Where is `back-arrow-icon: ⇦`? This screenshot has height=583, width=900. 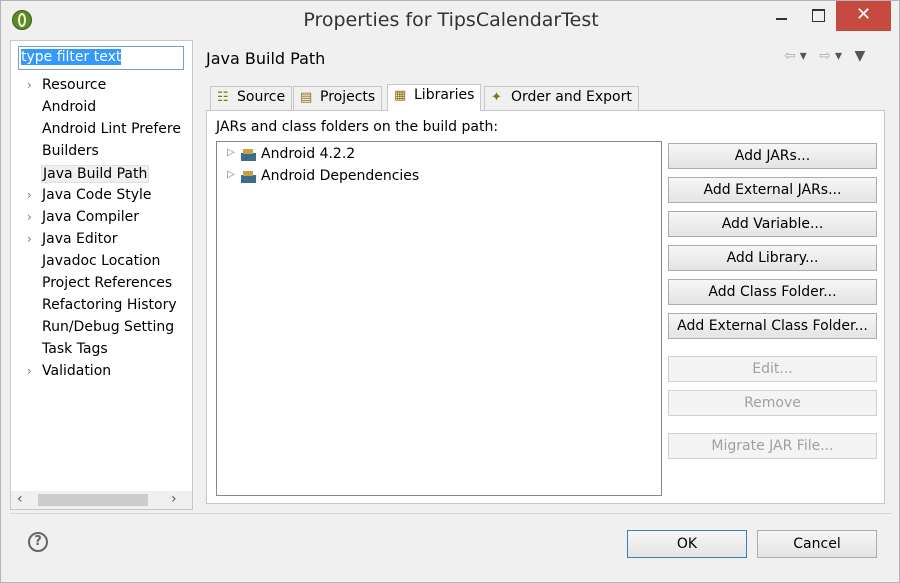 back-arrow-icon: ⇦ is located at coordinates (792, 56).